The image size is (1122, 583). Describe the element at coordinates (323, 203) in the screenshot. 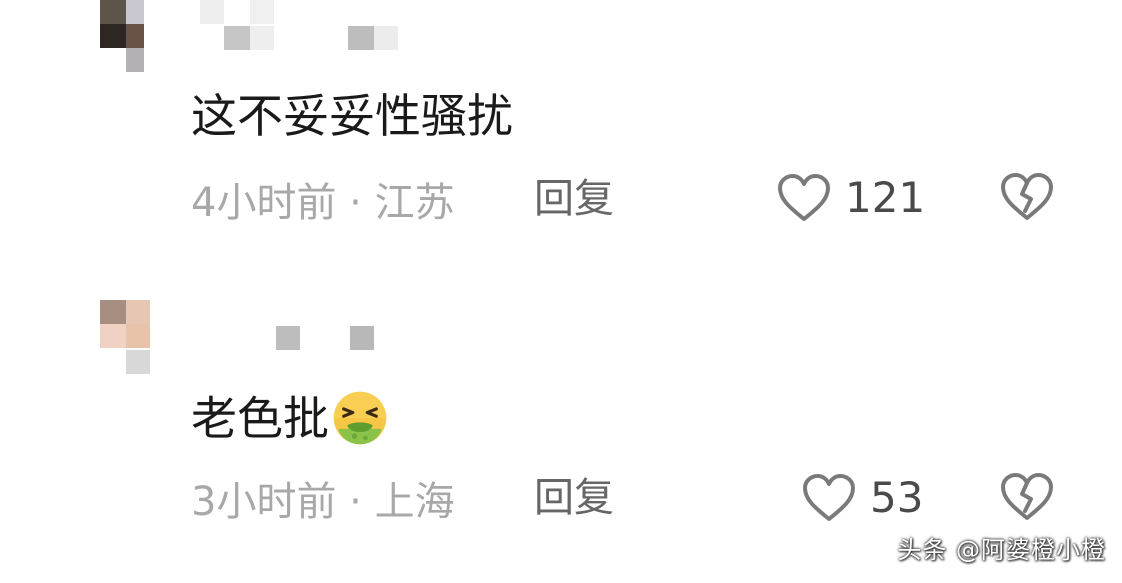

I see `time-location: 4小时前 · 江苏` at that location.